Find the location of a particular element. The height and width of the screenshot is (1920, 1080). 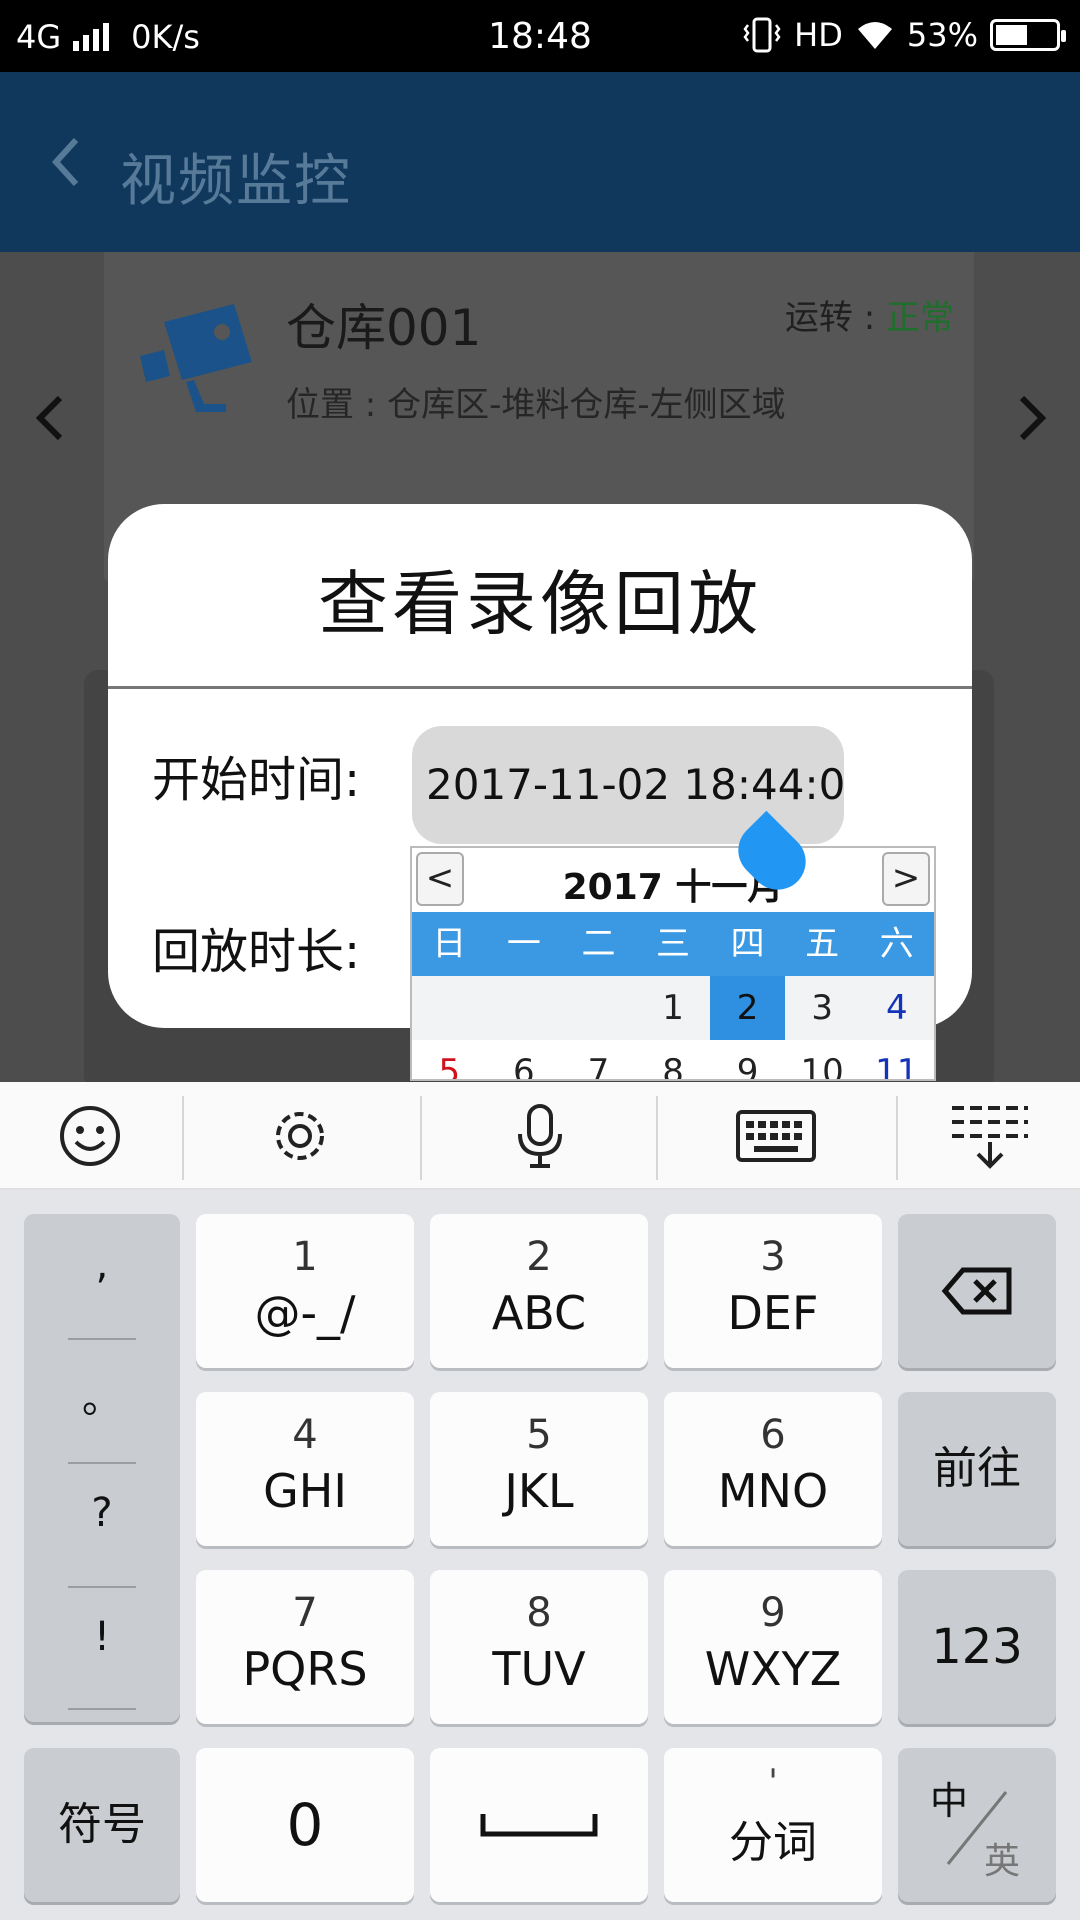

space-key is located at coordinates (539, 1825).